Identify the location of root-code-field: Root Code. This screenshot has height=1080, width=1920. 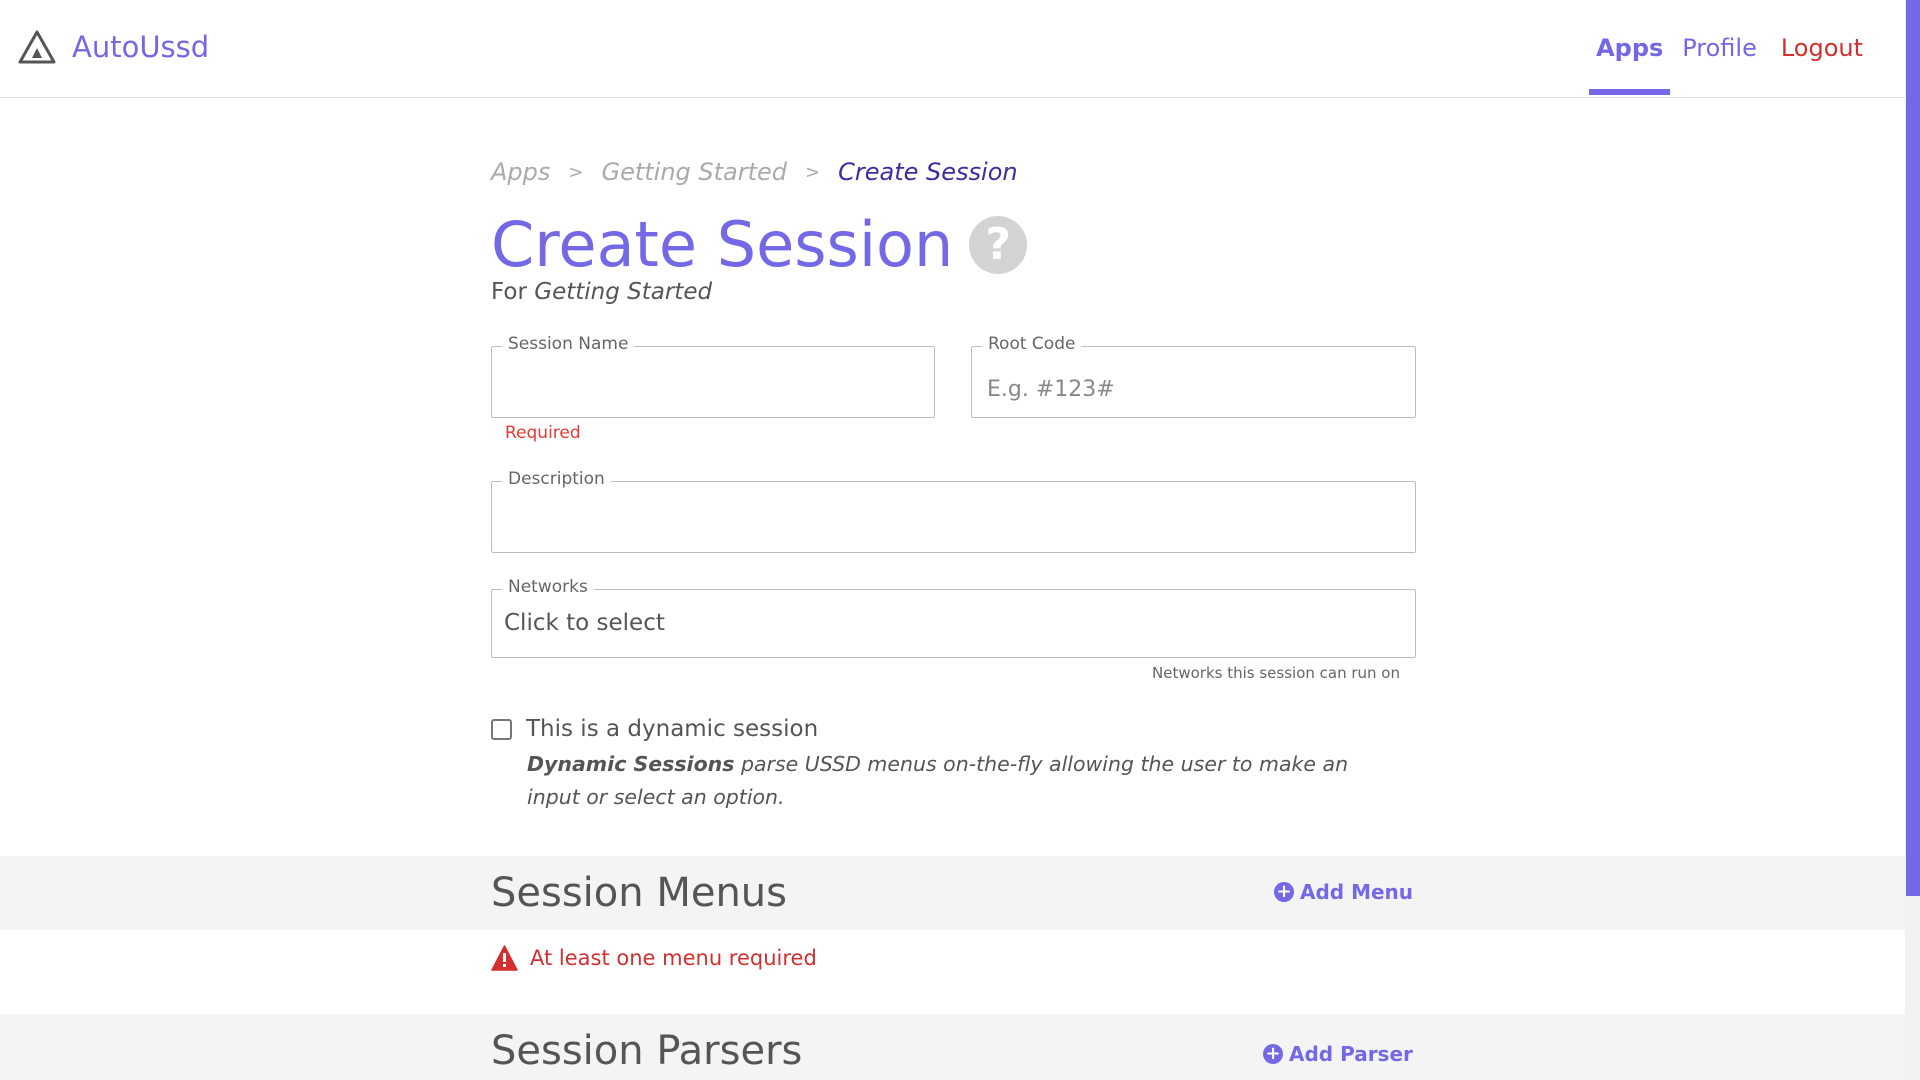
(1193, 376).